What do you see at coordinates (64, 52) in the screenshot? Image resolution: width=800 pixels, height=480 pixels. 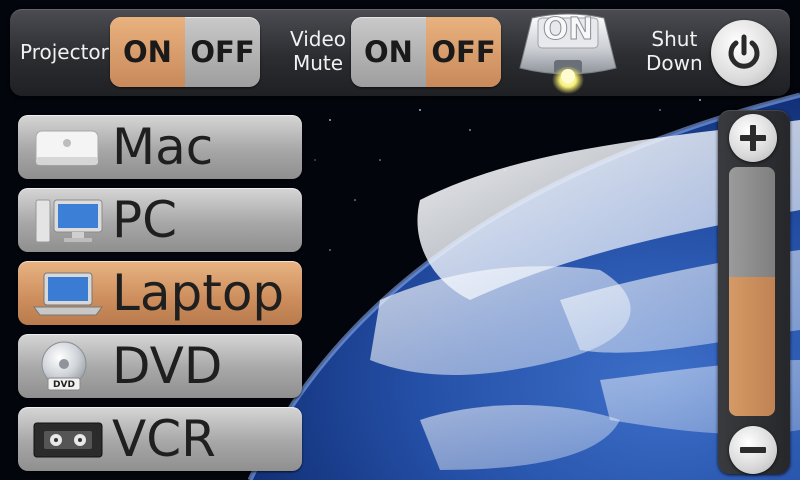 I see `projector-label: Projector` at bounding box center [64, 52].